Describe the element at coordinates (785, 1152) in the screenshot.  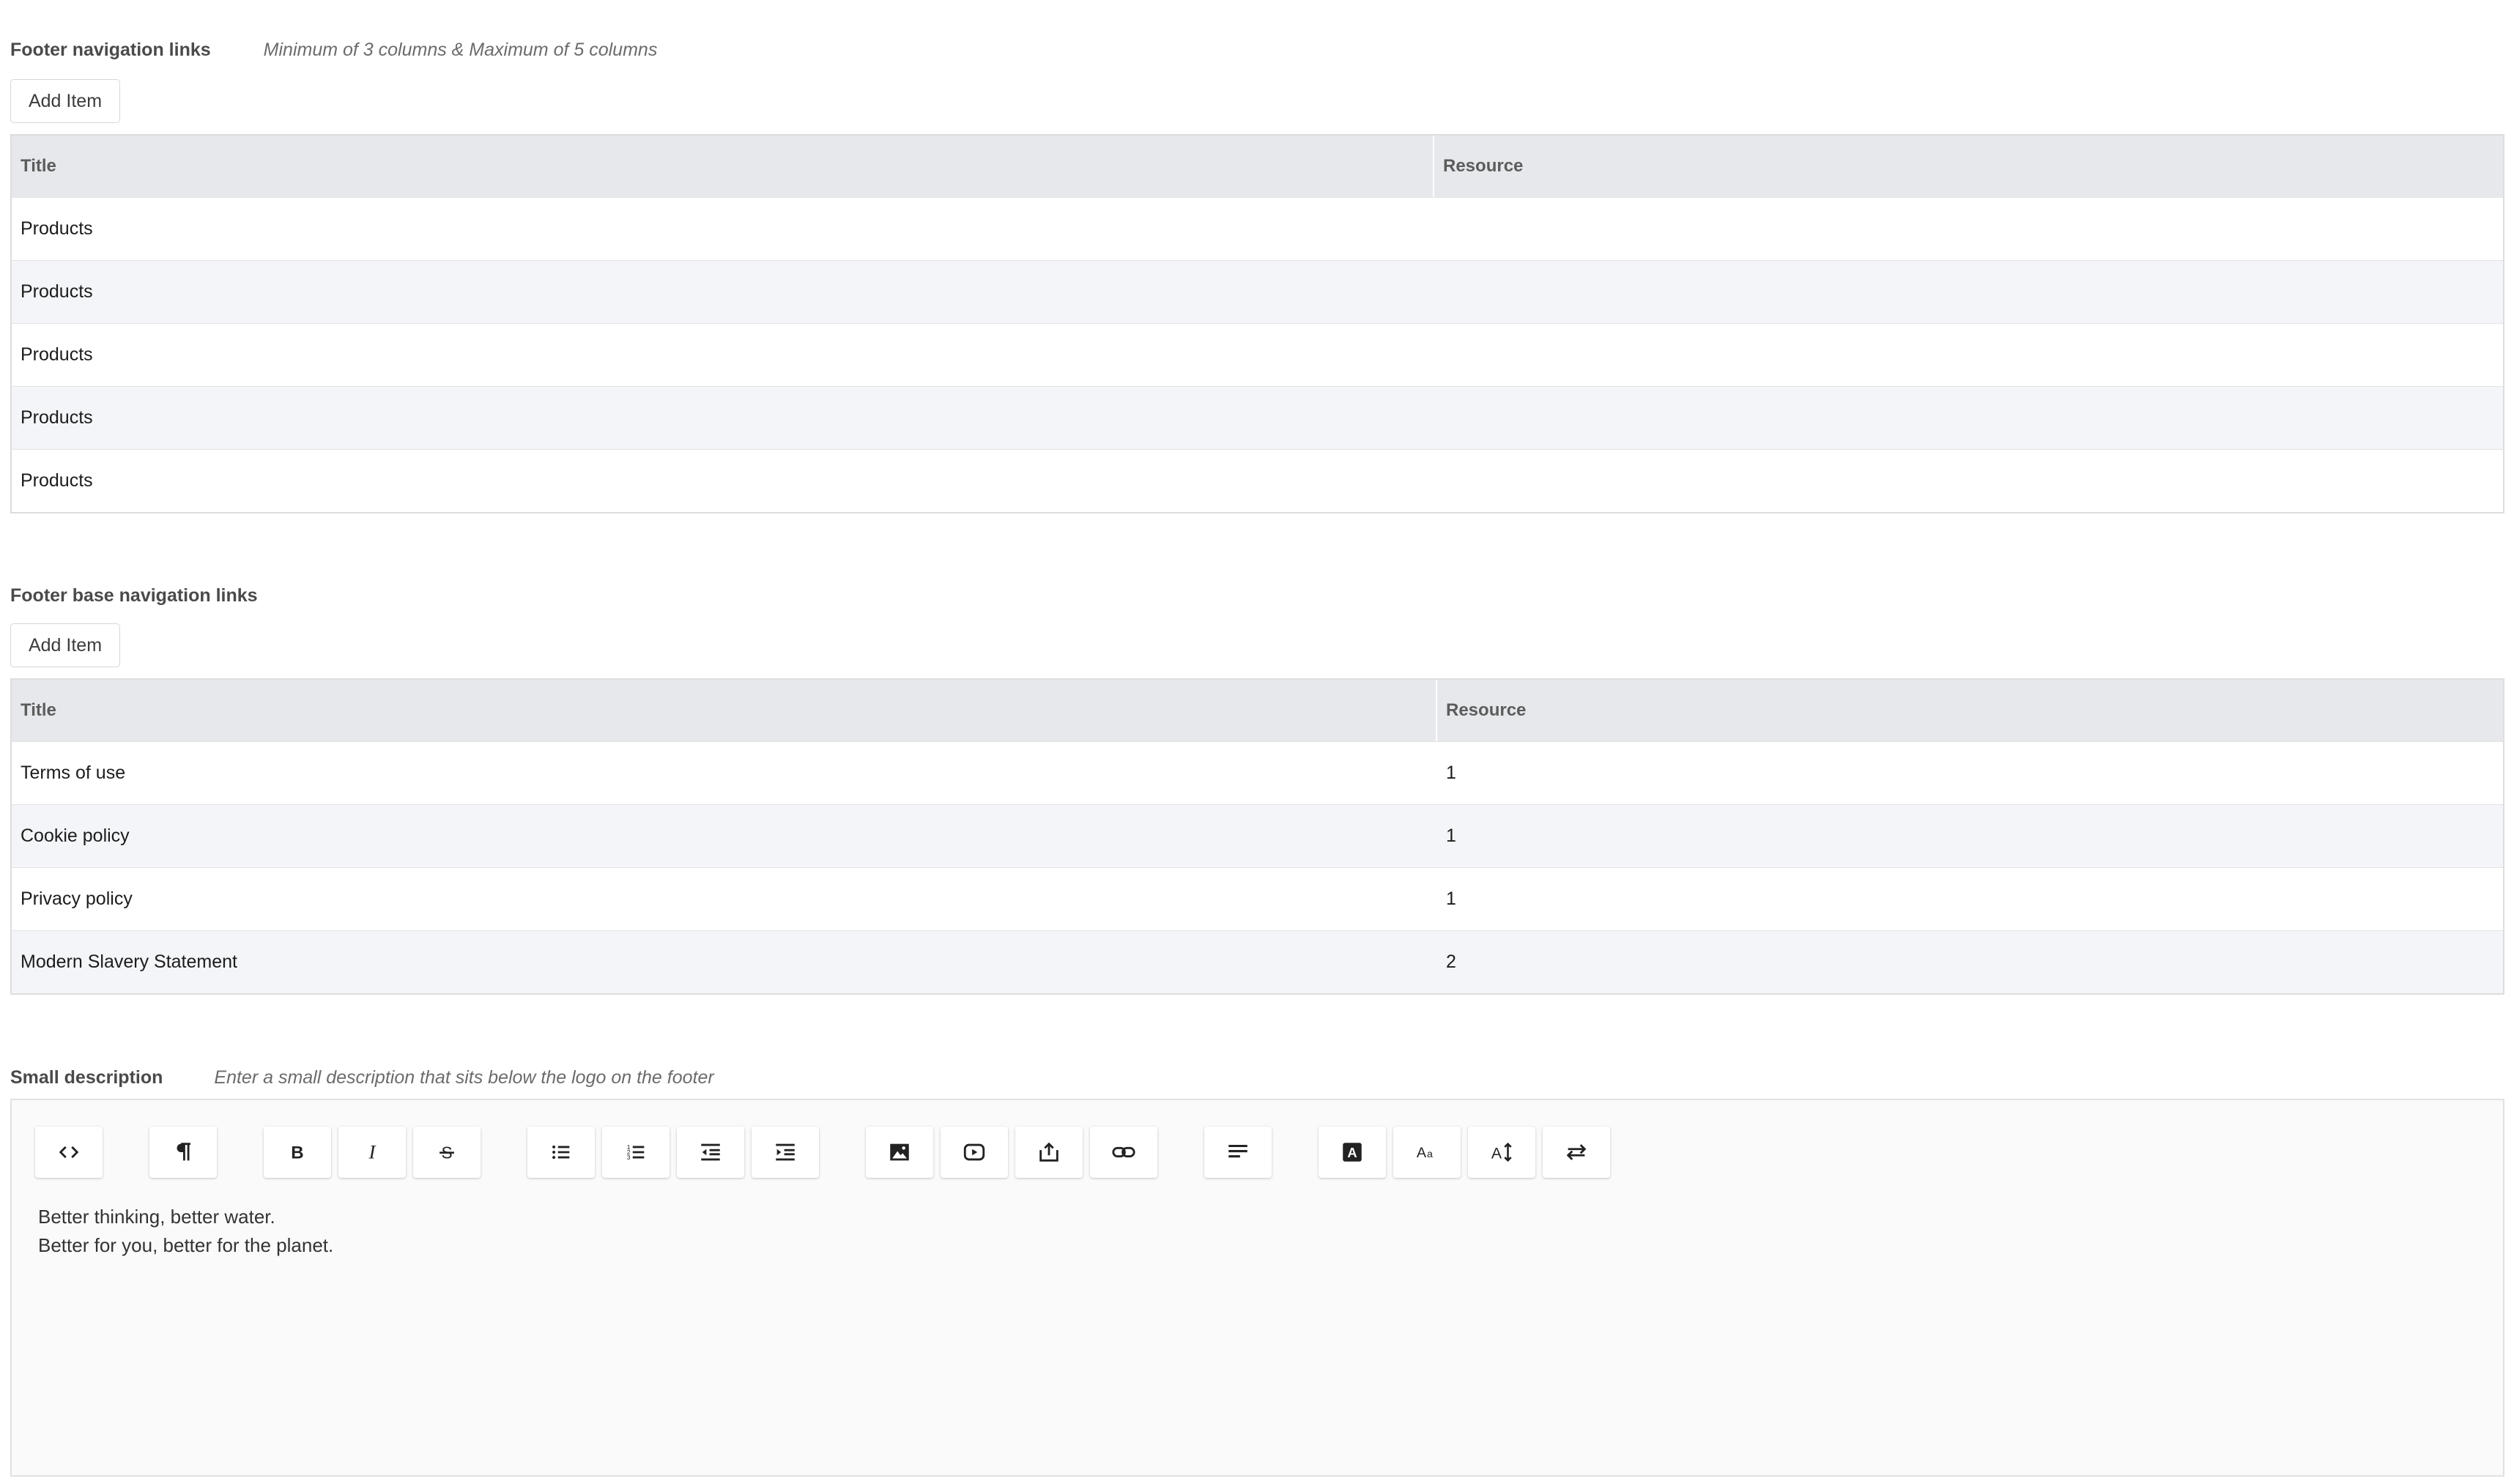
I see `indent-icon` at that location.